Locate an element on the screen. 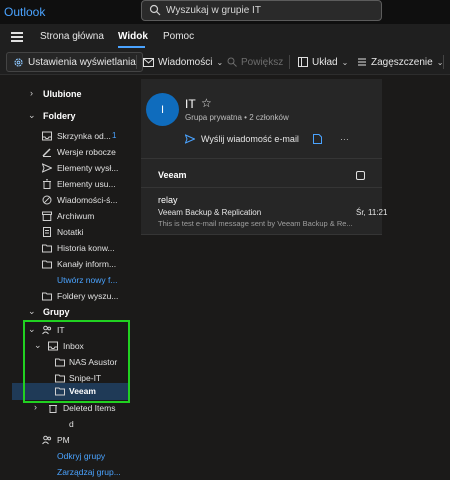  more-options-icon: ··· is located at coordinates (344, 139).